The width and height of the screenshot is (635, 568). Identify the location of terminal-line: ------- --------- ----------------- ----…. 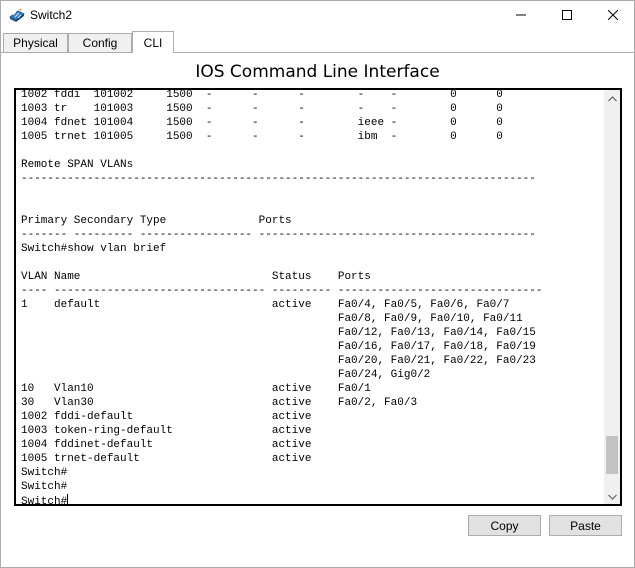
(278, 235).